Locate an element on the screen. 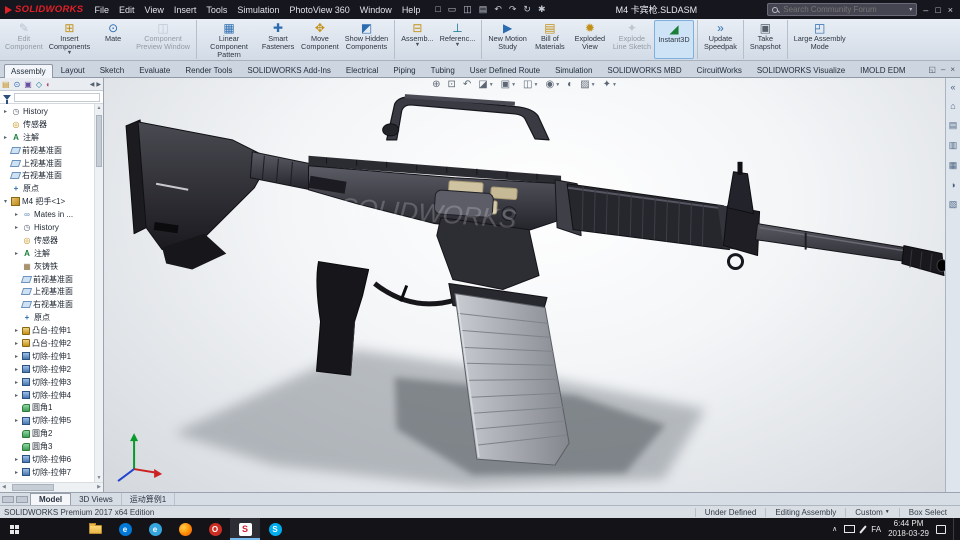 The image size is (960, 540). custom-properties-icon: ▧ is located at coordinates (953, 204).